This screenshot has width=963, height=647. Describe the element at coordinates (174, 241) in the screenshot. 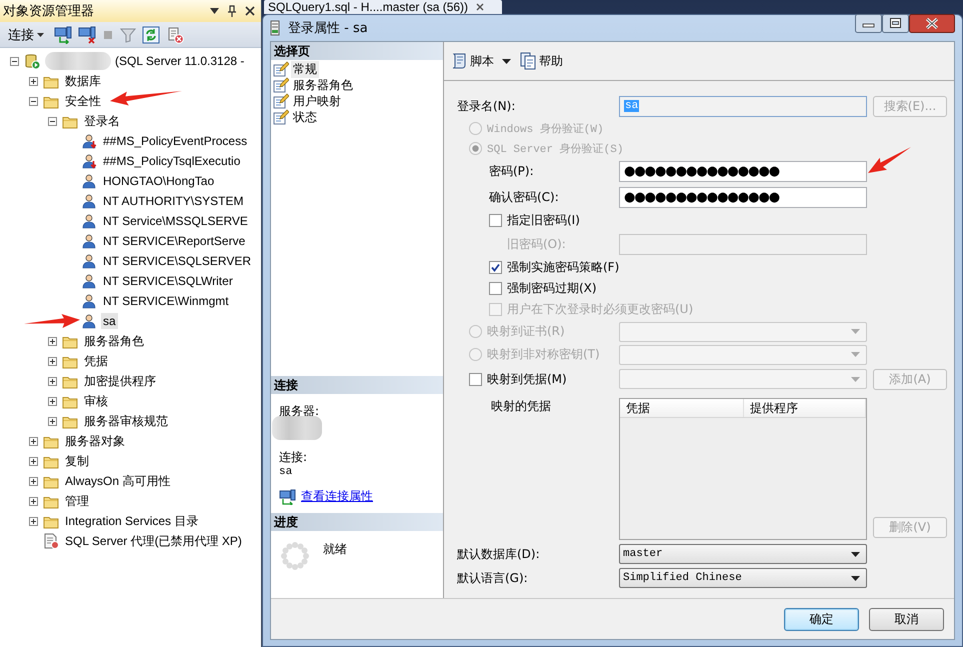

I see `tree-item: NT SERVICE\ReportServe` at that location.